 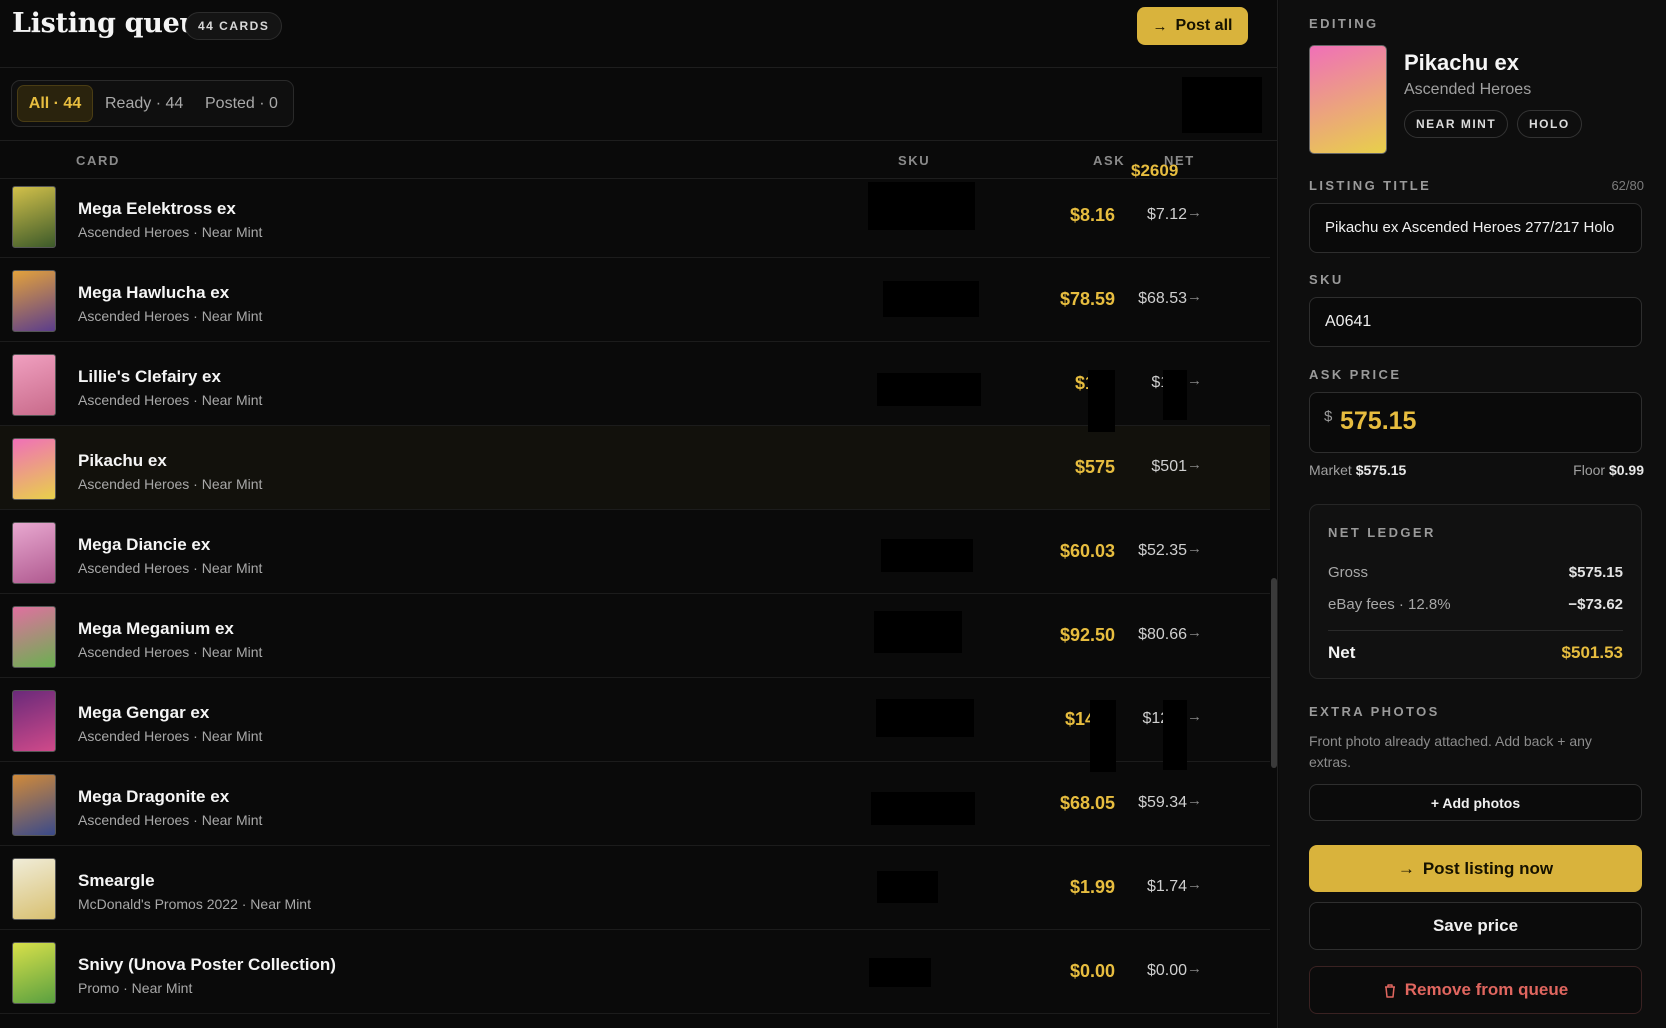 I want to click on net-price: $7.12, so click(x=1166, y=214).